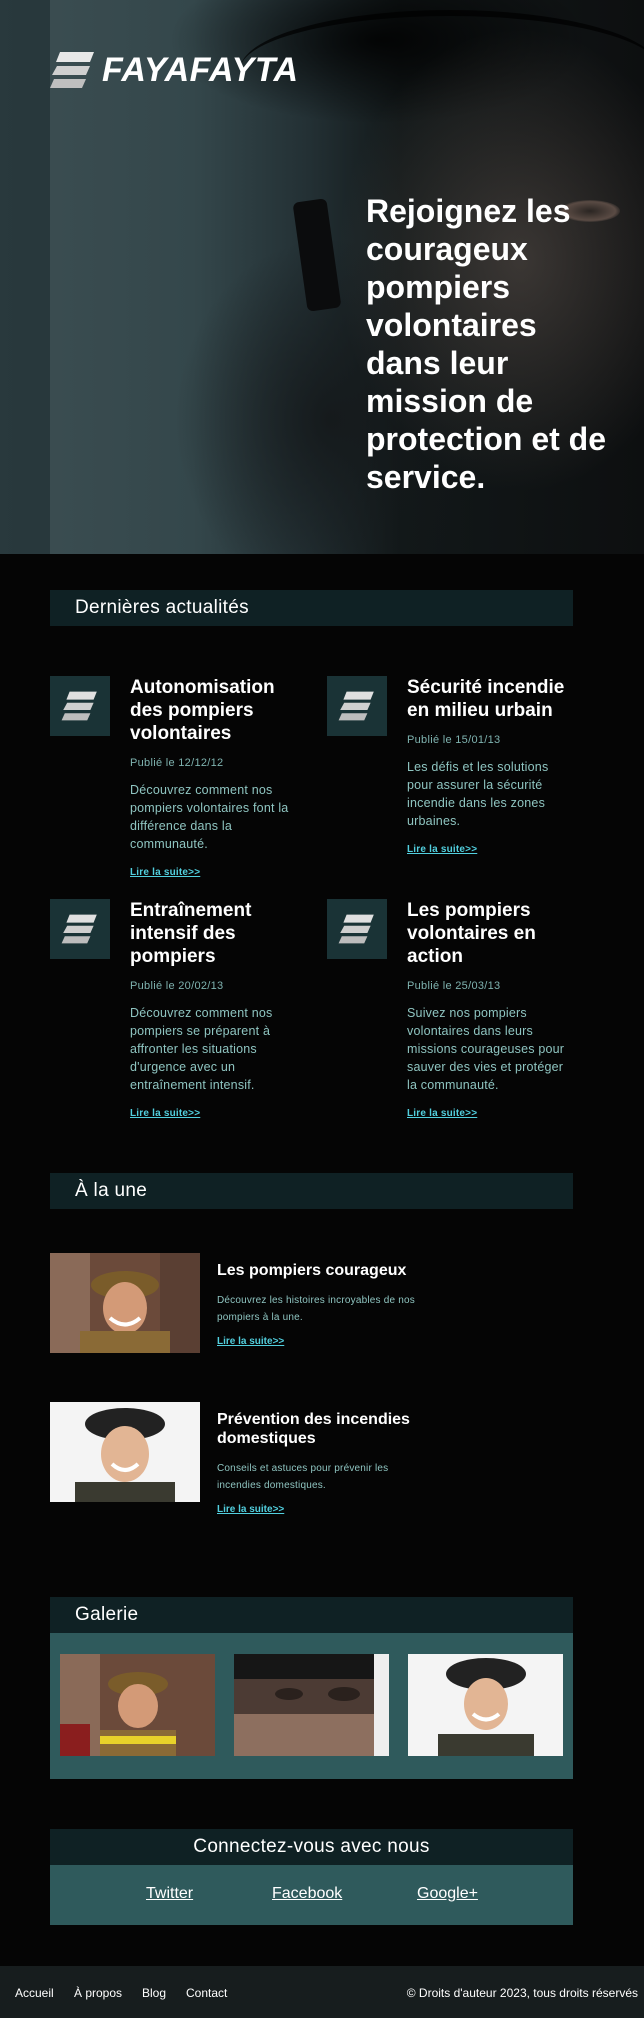 The image size is (644, 2018). Describe the element at coordinates (177, 763) in the screenshot. I see `news-date: Publié le 12/12/12` at that location.